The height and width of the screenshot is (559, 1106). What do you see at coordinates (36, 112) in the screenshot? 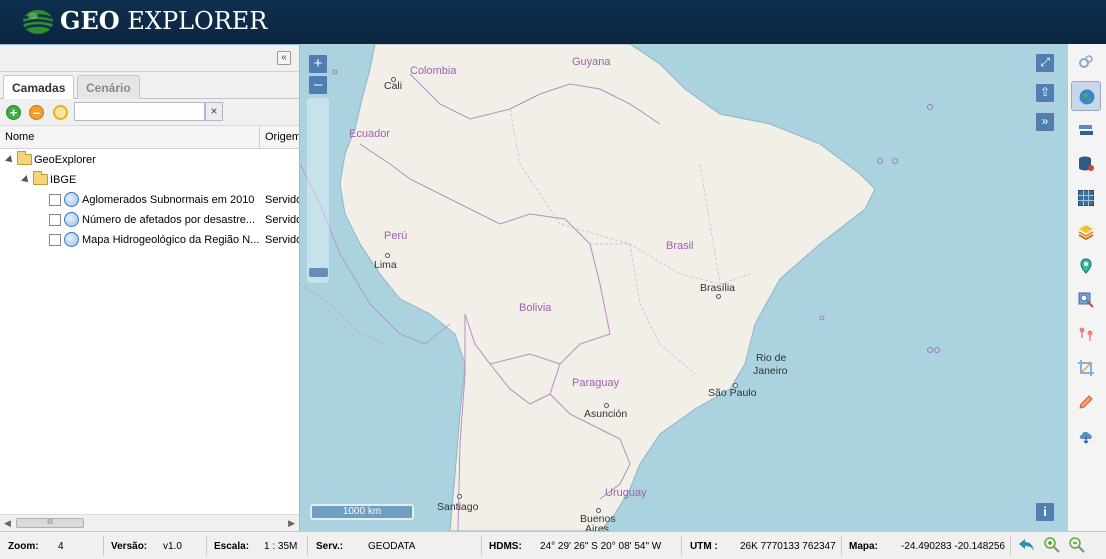
I see `remove-layer-button: –` at bounding box center [36, 112].